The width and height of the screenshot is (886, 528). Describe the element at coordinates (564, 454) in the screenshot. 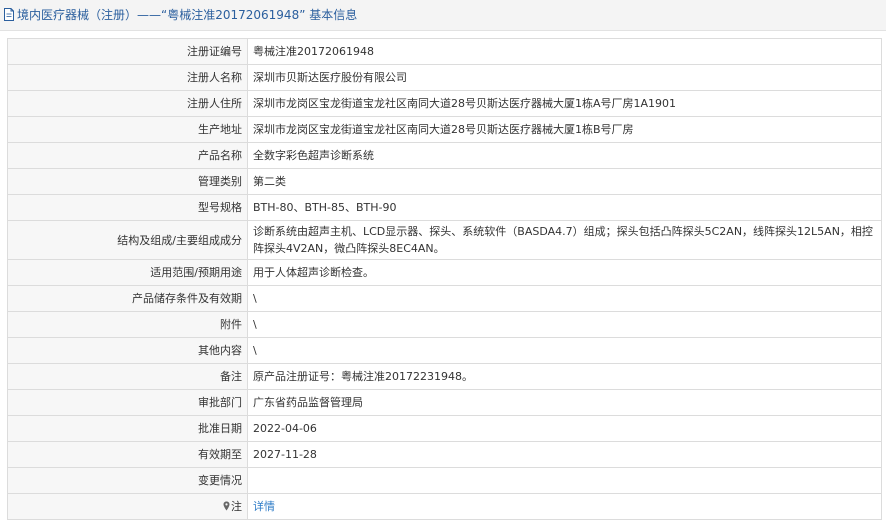

I see `field-value: 2027-11-28` at that location.